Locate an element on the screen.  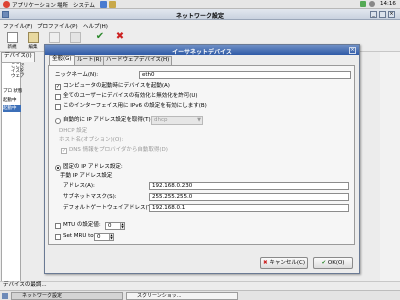
user-control-label: 全てのユーザーにデバイスの有効化と無効化を許可(U) is located at coordinates (130, 96).